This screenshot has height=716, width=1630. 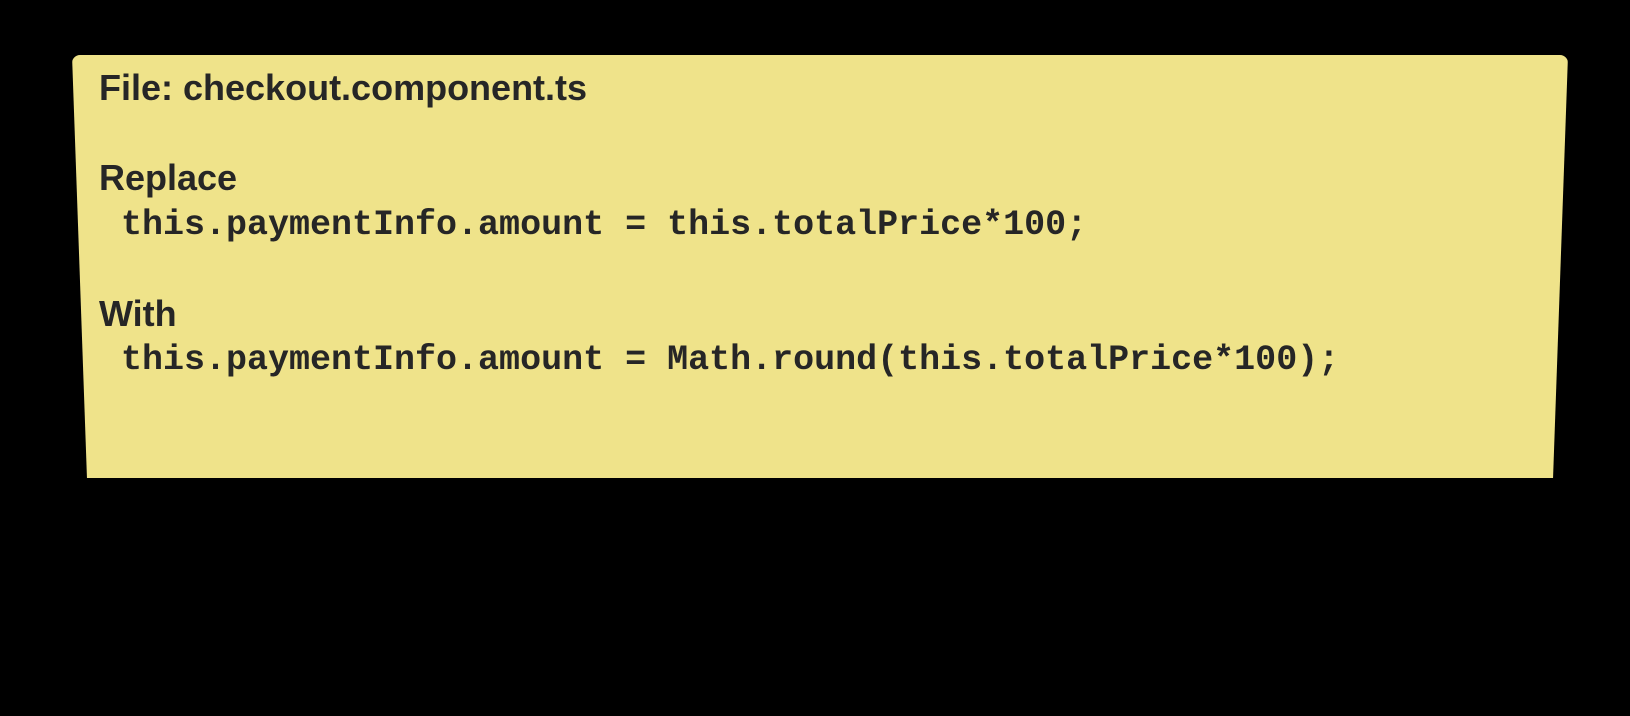 I want to click on replace-label: Replace, so click(x=168, y=177).